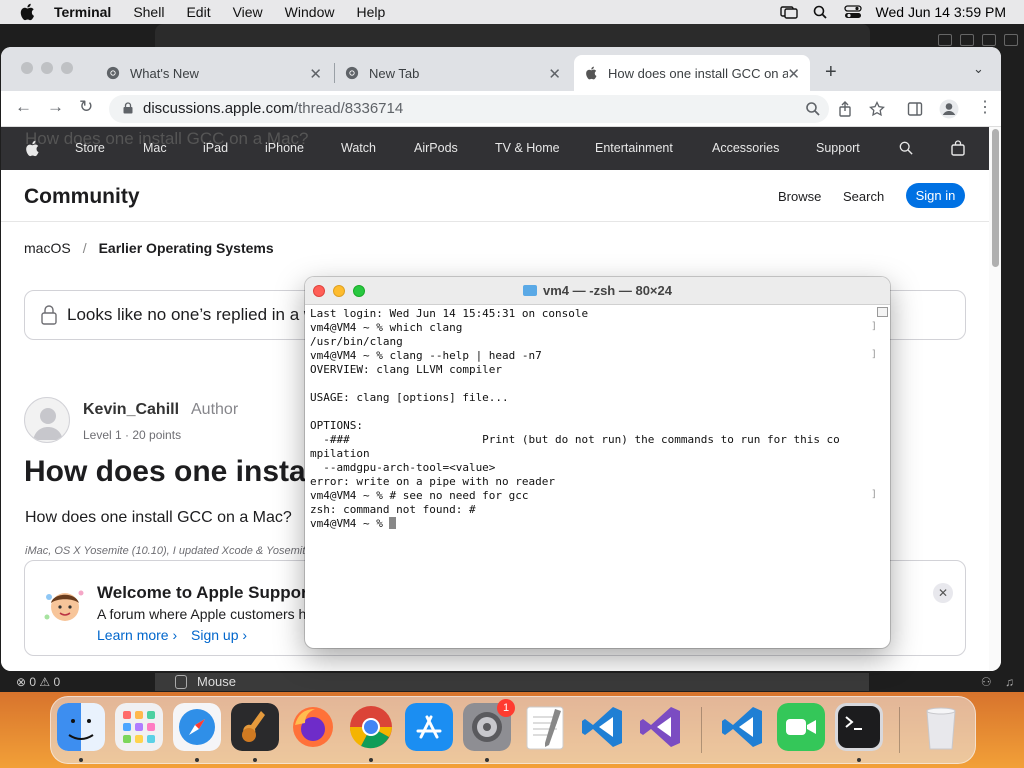 This screenshot has height=768, width=1024. I want to click on back-arrow-icon: ←, so click(23, 107).